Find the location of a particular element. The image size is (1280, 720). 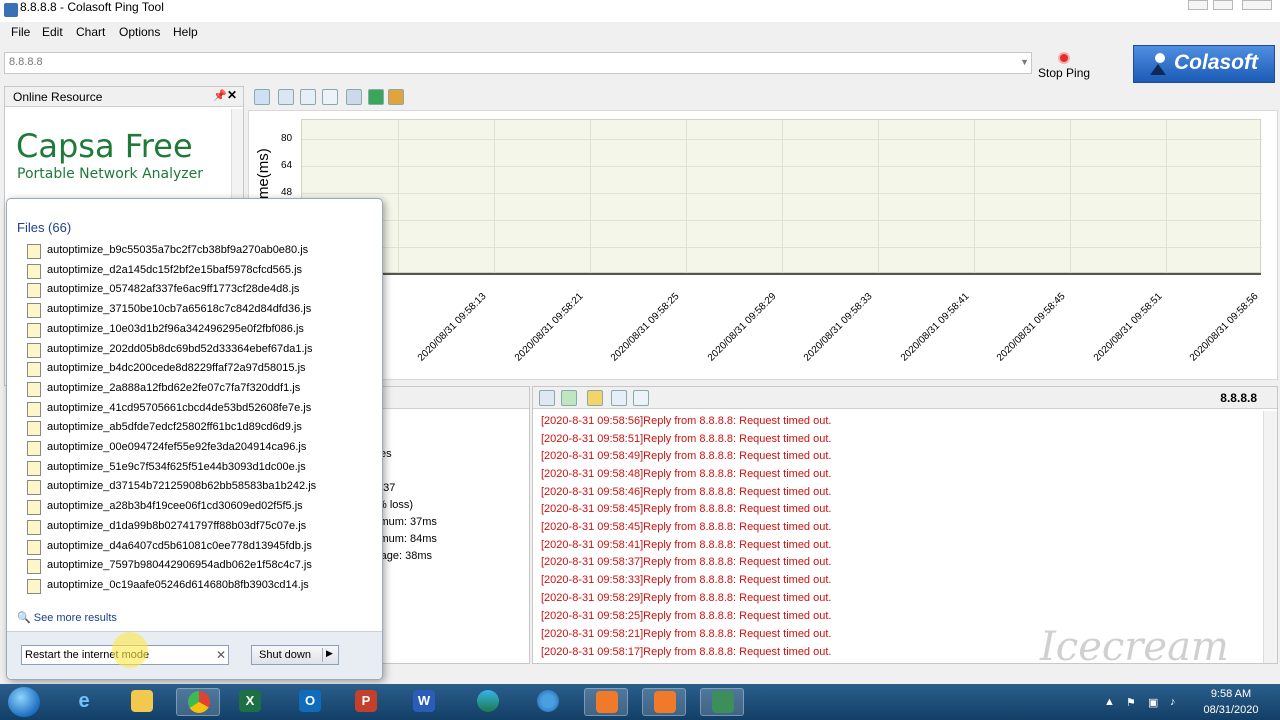

host-input: 8.8.8.8 ▼ is located at coordinates (518, 63).